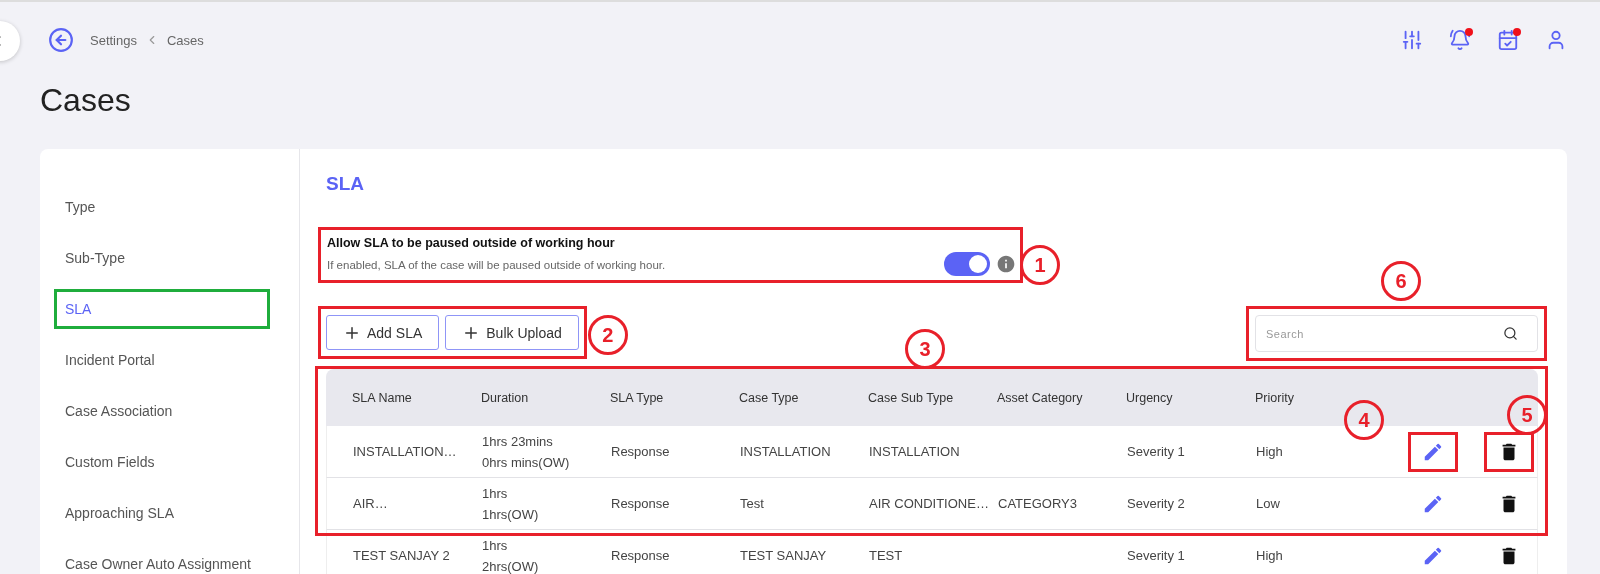  I want to click on column-header: Case Sub Type, so click(911, 397).